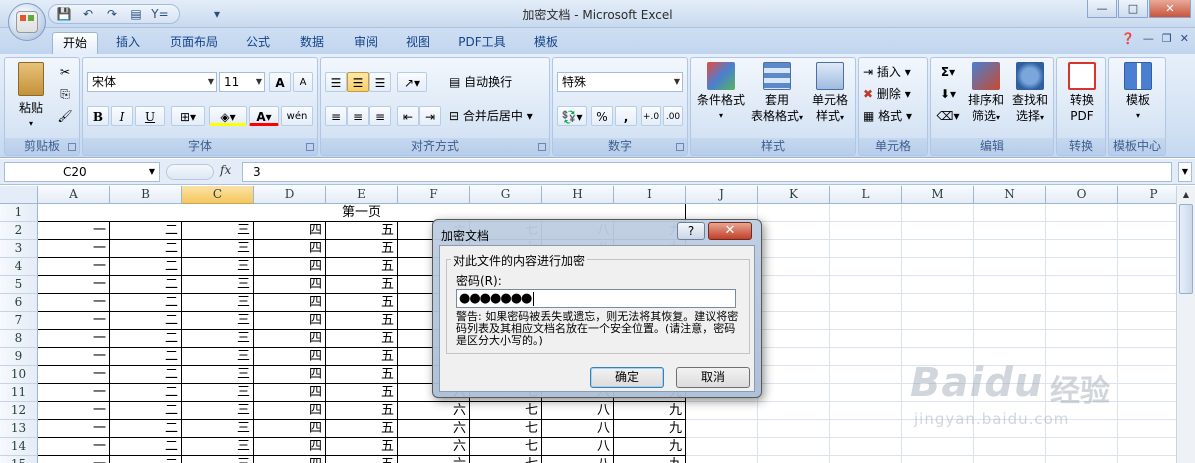 The image size is (1195, 463). What do you see at coordinates (362, 231) in the screenshot?
I see `cell-e2: 五` at bounding box center [362, 231].